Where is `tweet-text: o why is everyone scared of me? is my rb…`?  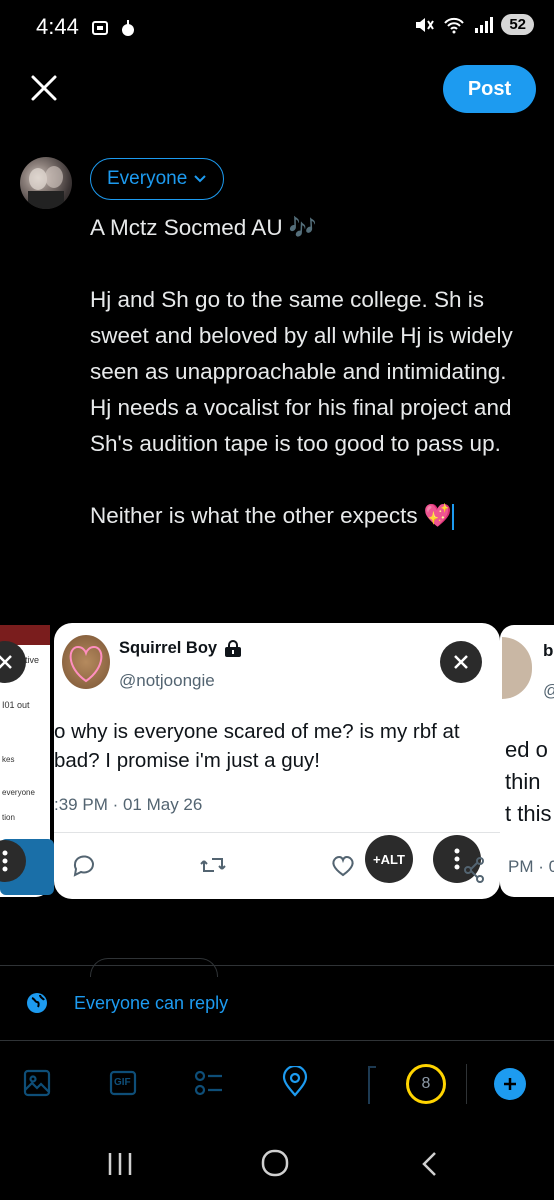
tweet-text: o why is everyone scared of me? is my rb… is located at coordinates (257, 746).